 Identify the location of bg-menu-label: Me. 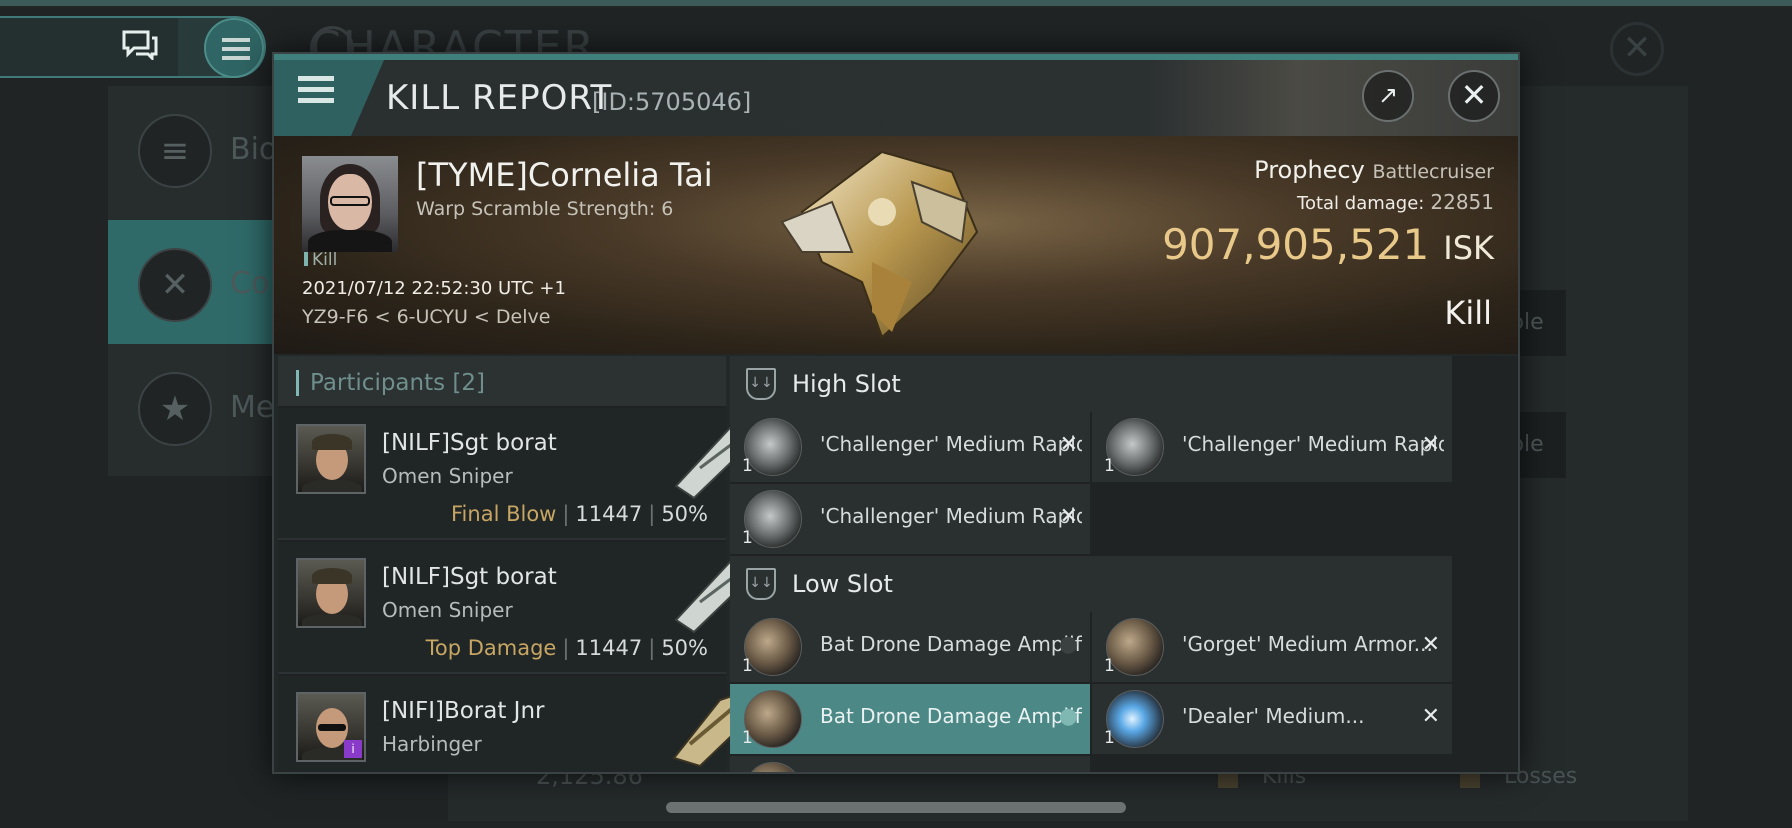
(252, 407).